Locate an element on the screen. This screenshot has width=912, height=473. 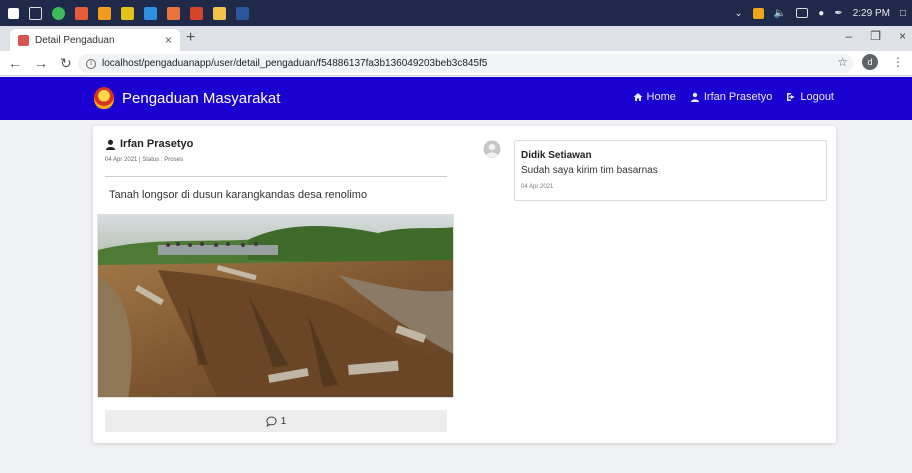
browser-tab-strip: Detail Pengaduan × + – ❐ × is located at coordinates (456, 38).